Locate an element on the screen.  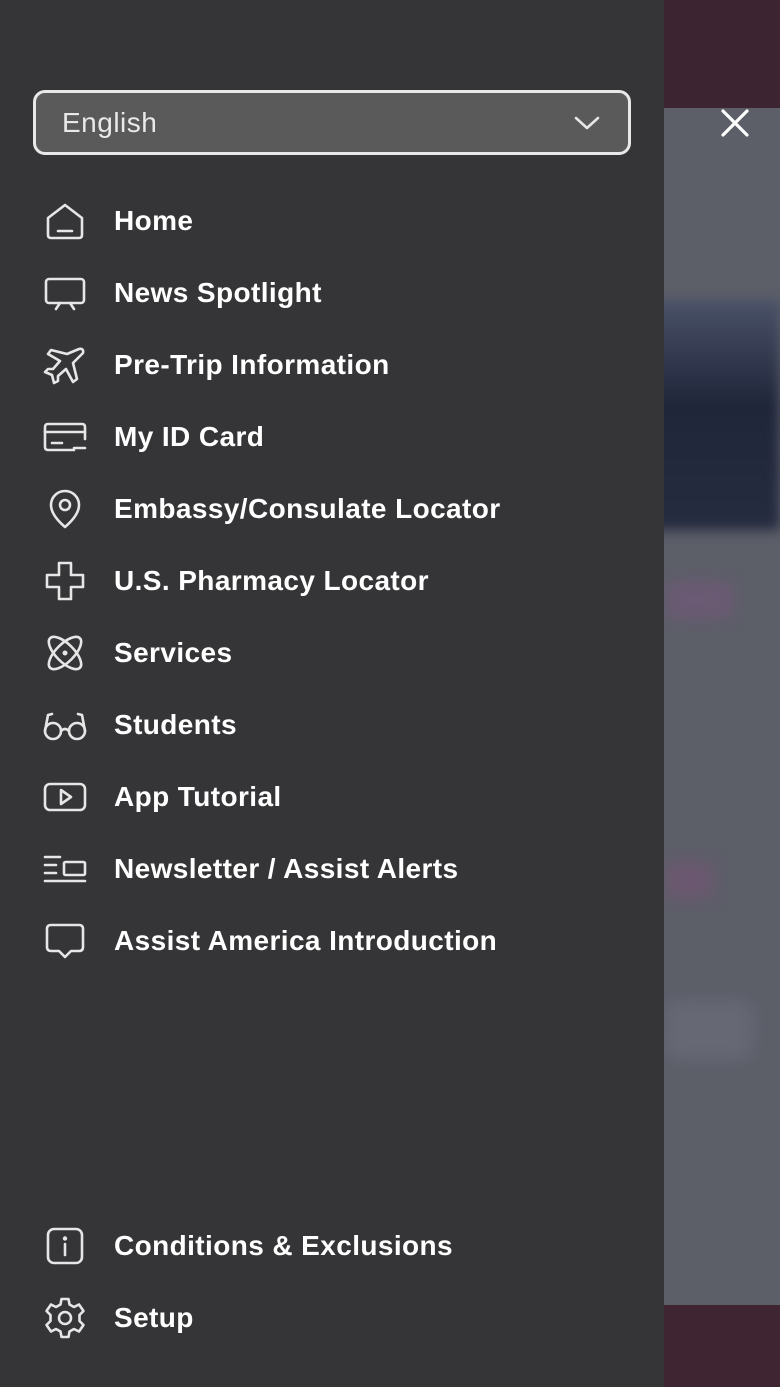
chevron-down-icon is located at coordinates (587, 122).